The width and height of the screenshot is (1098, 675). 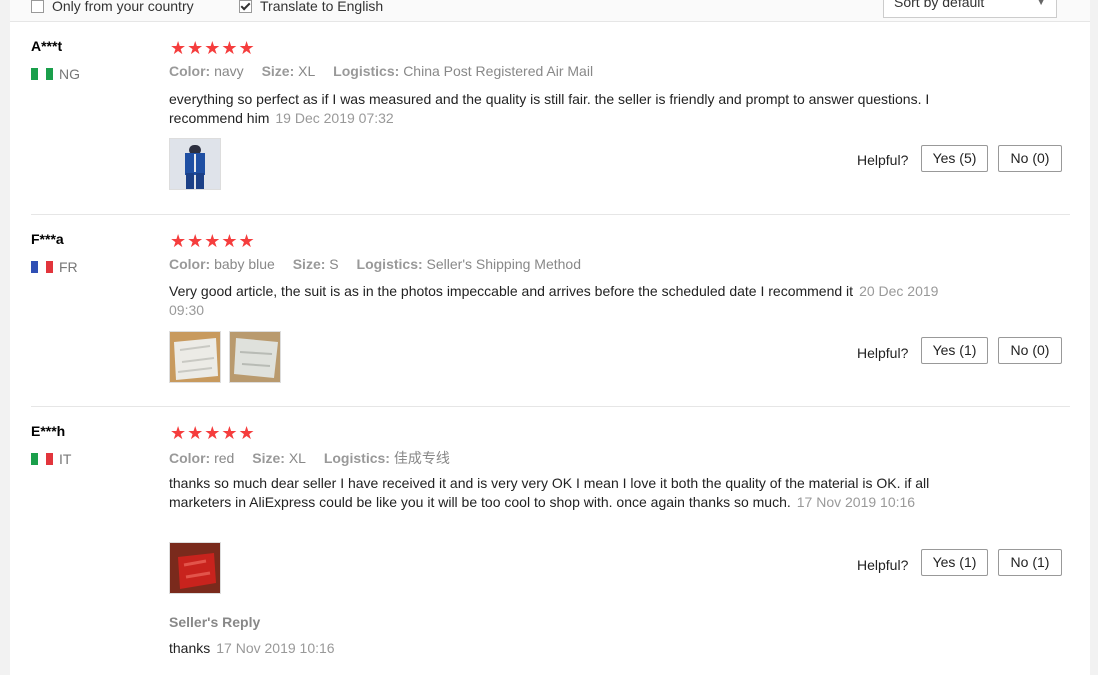 I want to click on color-value: baby blue, so click(x=244, y=264).